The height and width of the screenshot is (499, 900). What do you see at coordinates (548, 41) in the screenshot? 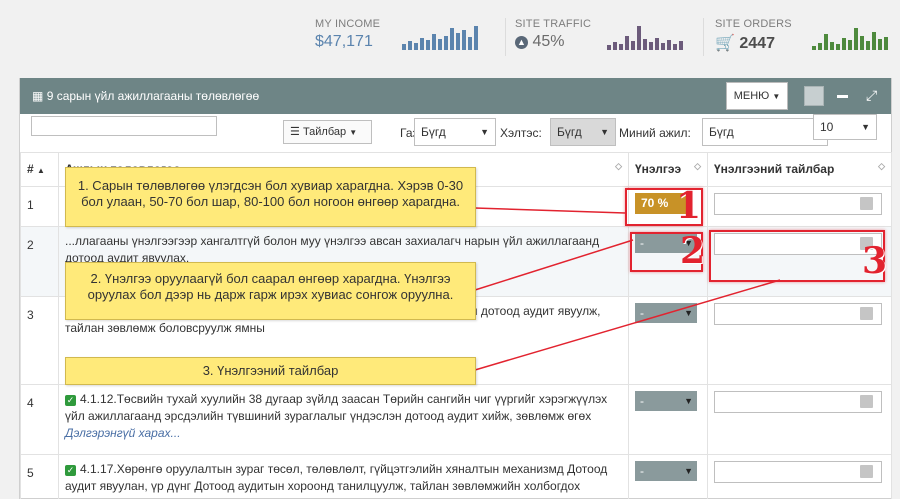
I see `traffic-value: 45%` at bounding box center [548, 41].